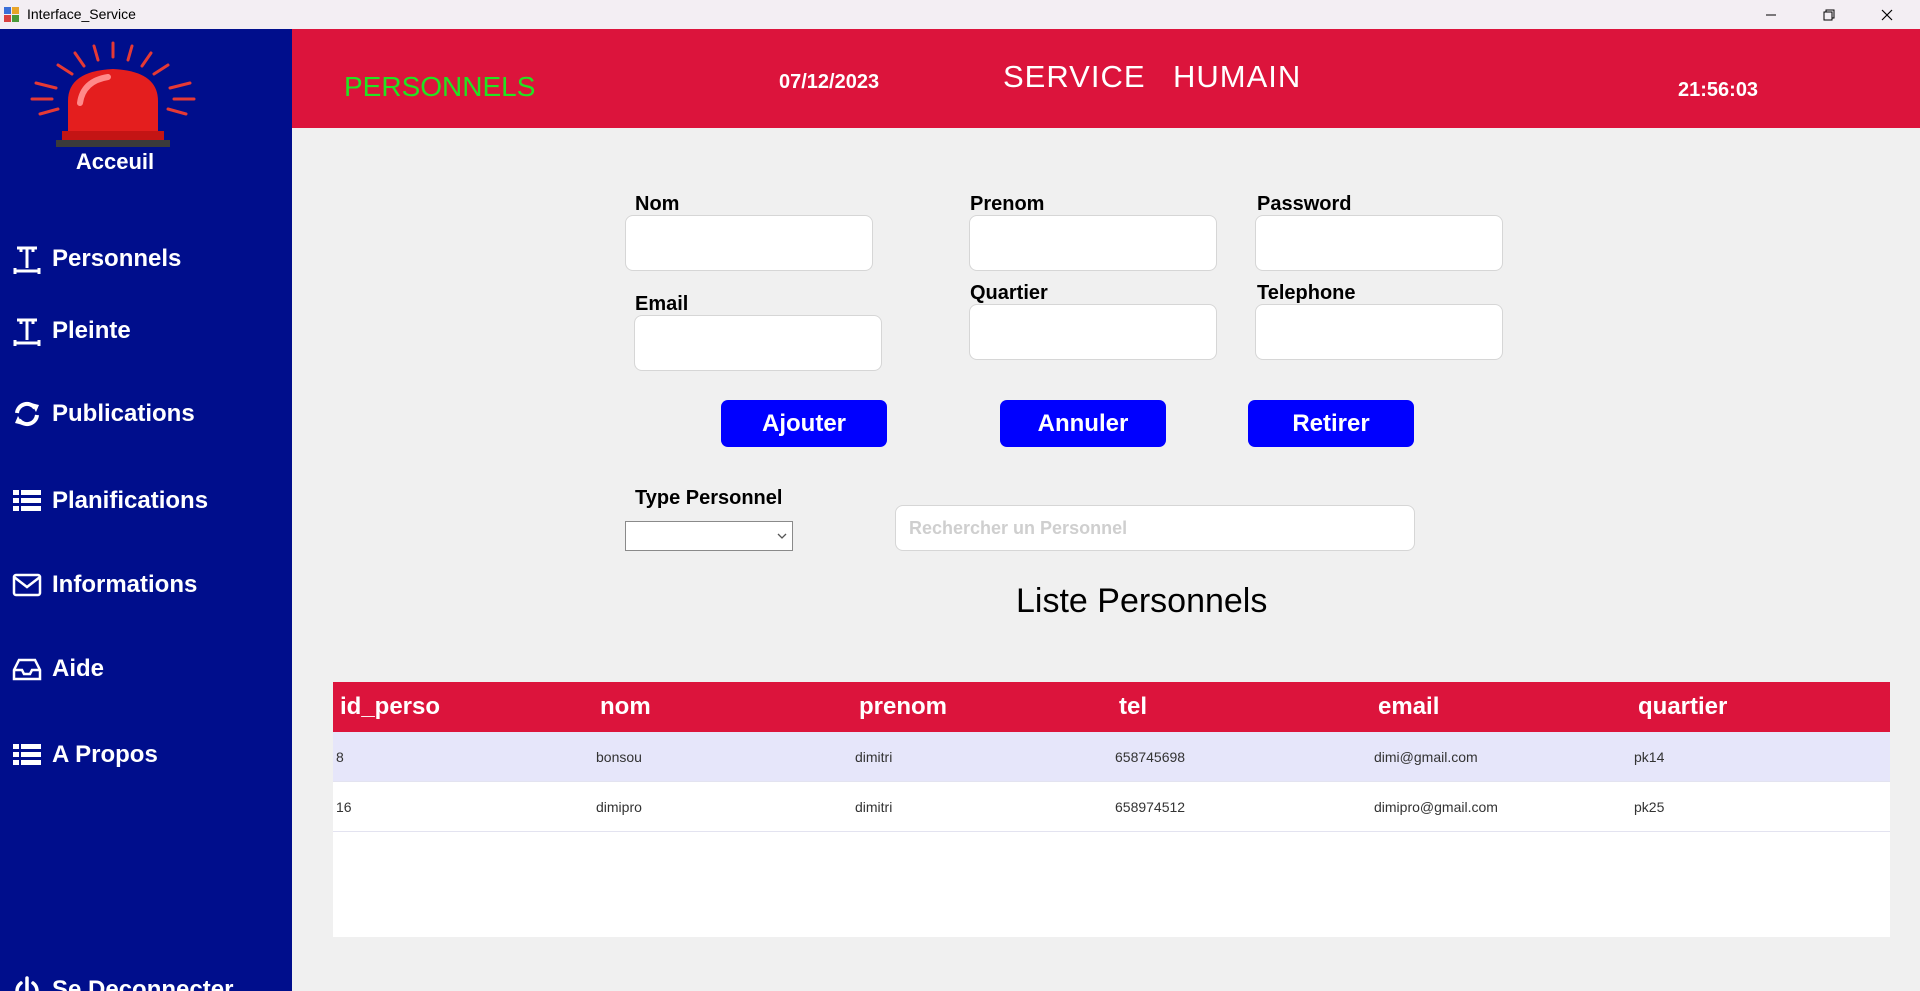 This screenshot has width=1920, height=991. I want to click on email-label: Email, so click(662, 304).